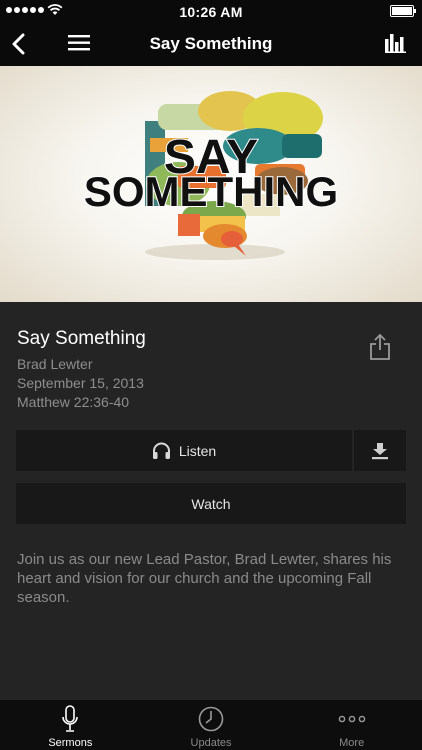  Describe the element at coordinates (211, 191) in the screenshot. I see `artwork-title-line2: SOMETHING` at that location.